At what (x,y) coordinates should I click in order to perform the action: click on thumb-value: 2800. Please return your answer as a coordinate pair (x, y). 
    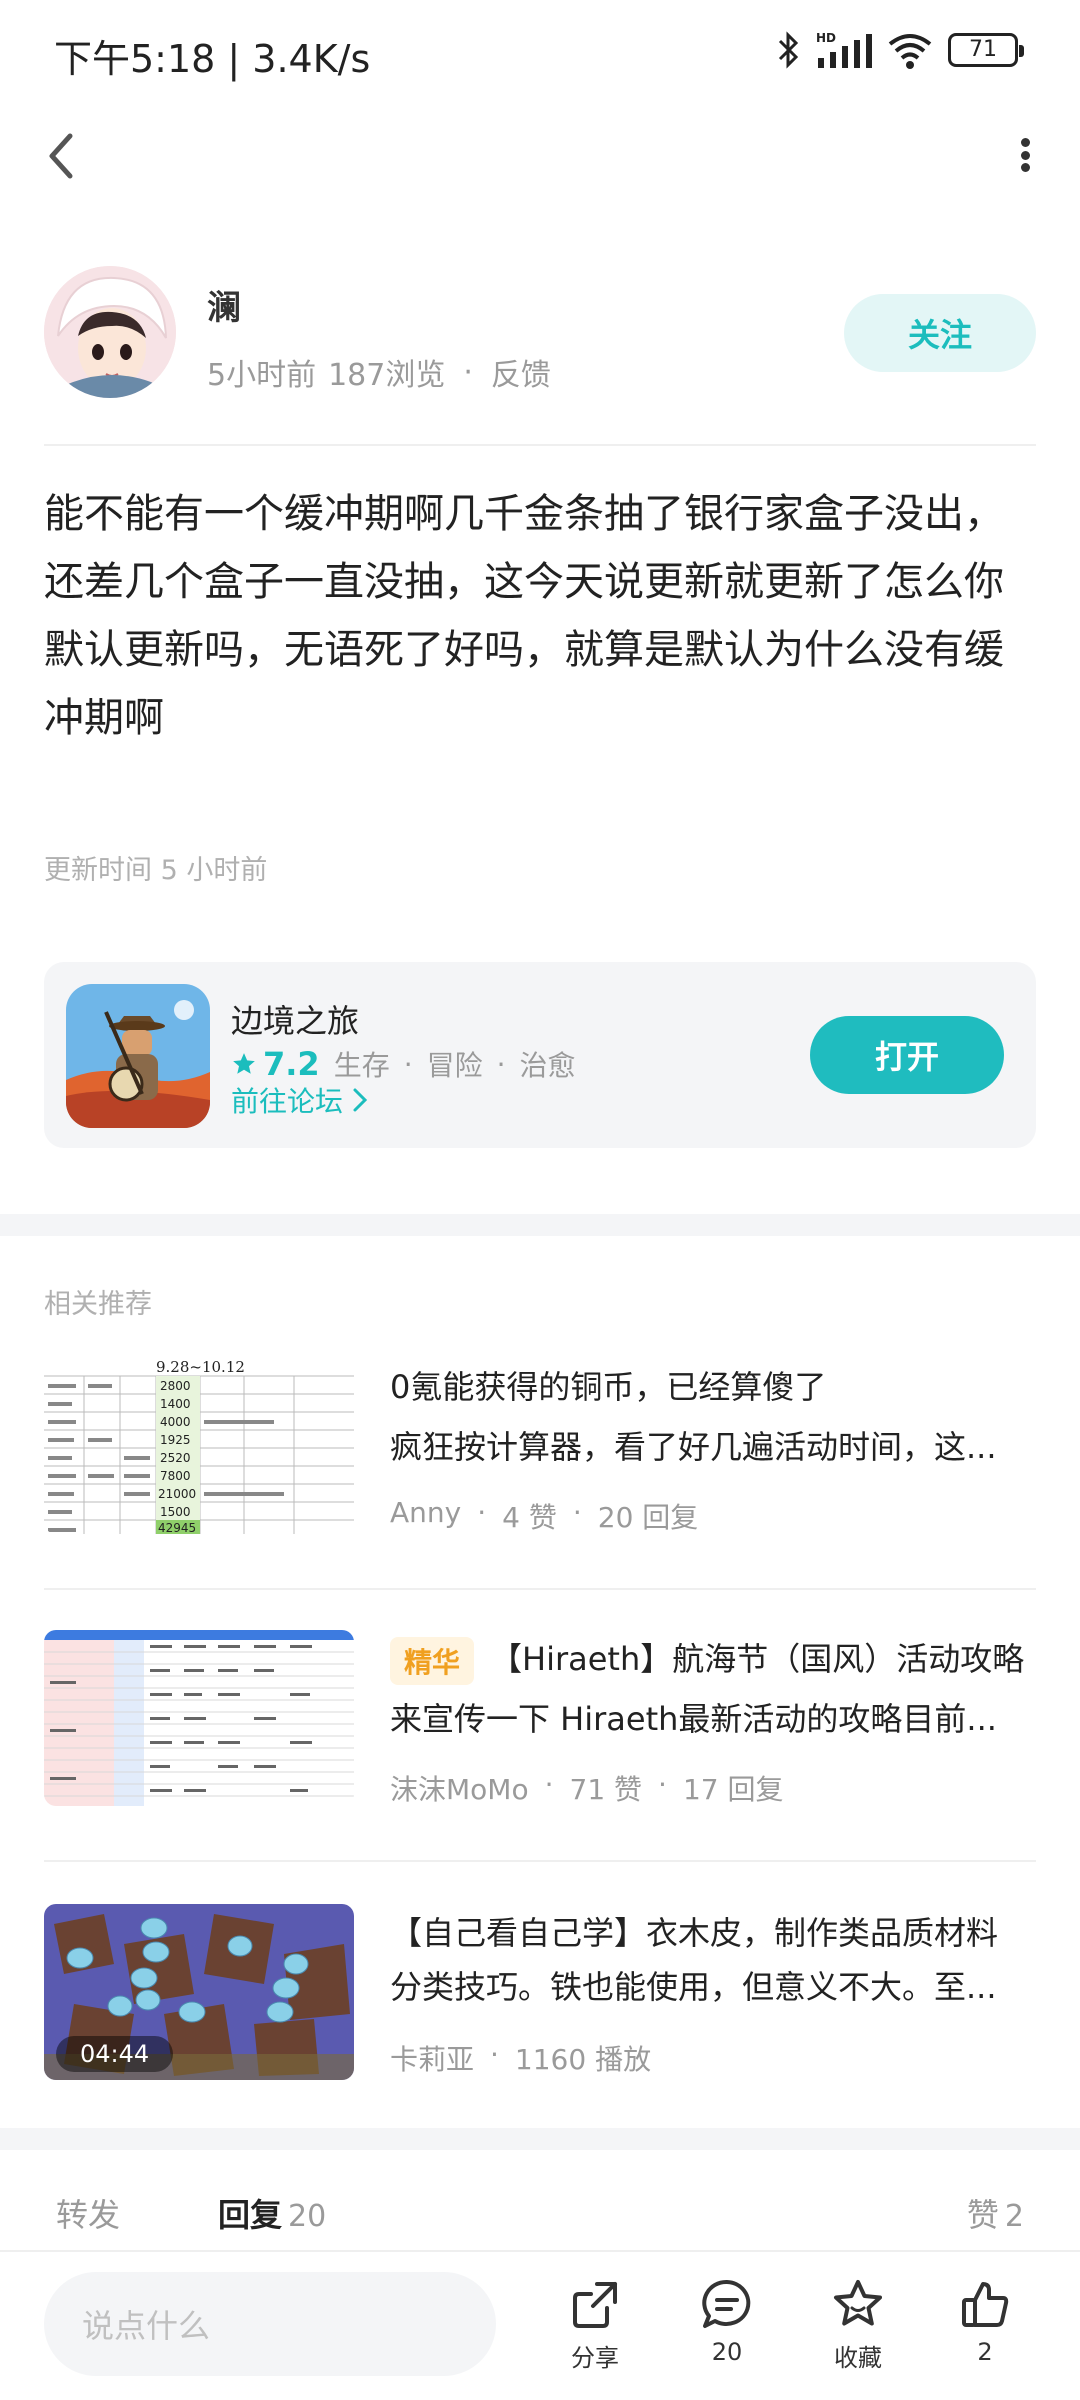
    Looking at the image, I should click on (175, 1386).